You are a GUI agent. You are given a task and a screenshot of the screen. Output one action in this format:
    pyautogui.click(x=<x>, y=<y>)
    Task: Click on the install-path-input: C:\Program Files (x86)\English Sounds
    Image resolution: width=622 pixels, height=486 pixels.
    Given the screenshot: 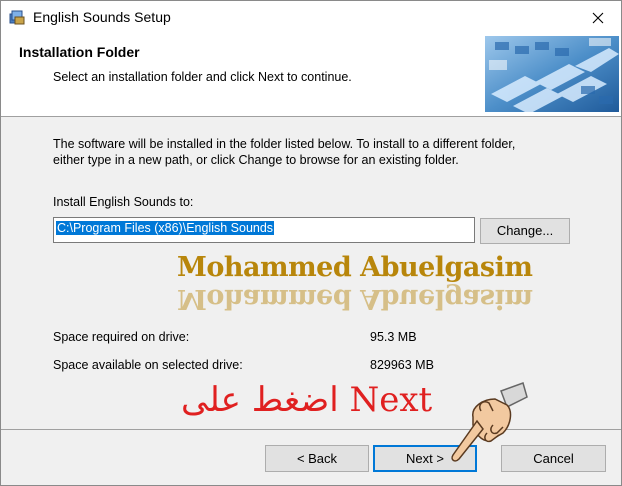 What is the action you would take?
    pyautogui.click(x=264, y=230)
    